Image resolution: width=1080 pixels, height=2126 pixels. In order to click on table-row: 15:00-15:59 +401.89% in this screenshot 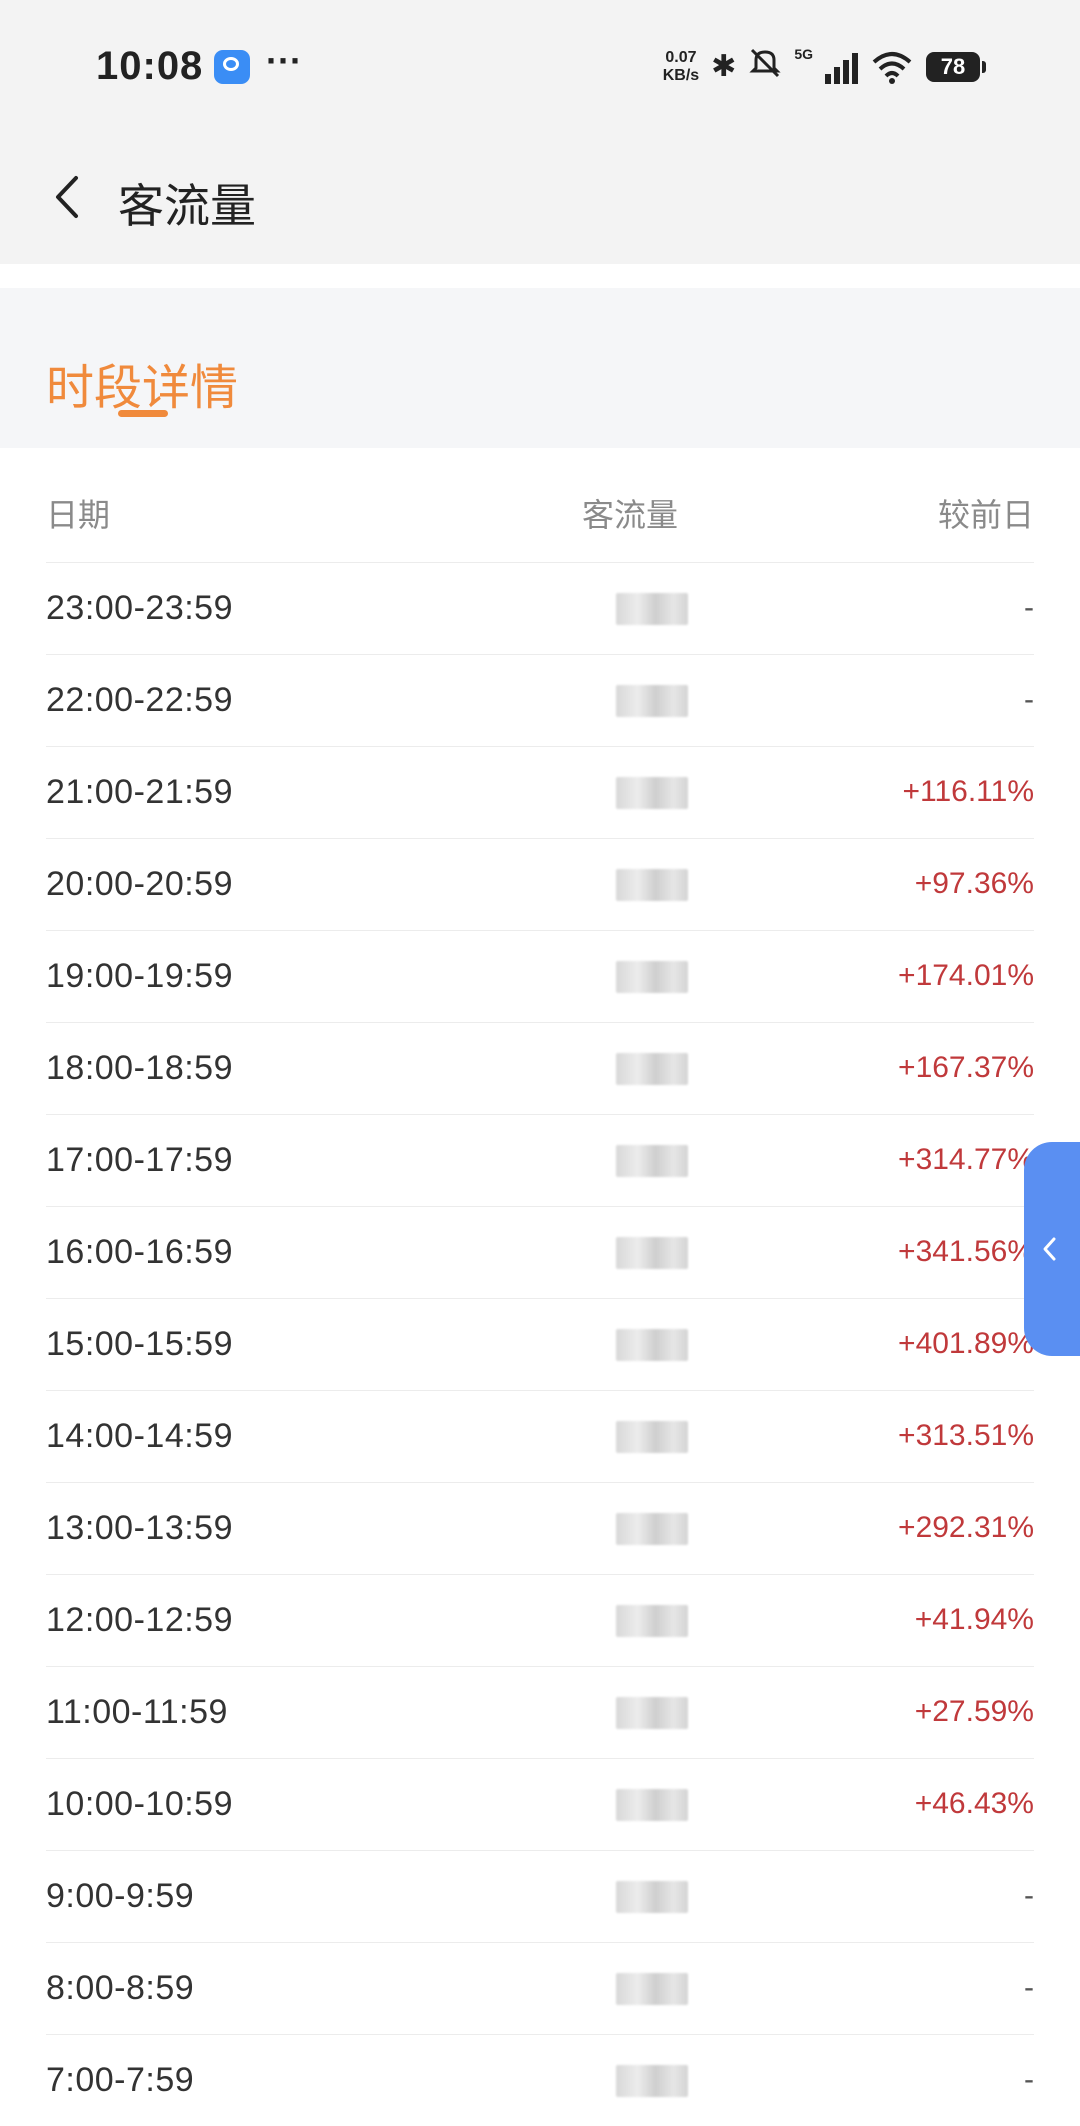, I will do `click(540, 1344)`.